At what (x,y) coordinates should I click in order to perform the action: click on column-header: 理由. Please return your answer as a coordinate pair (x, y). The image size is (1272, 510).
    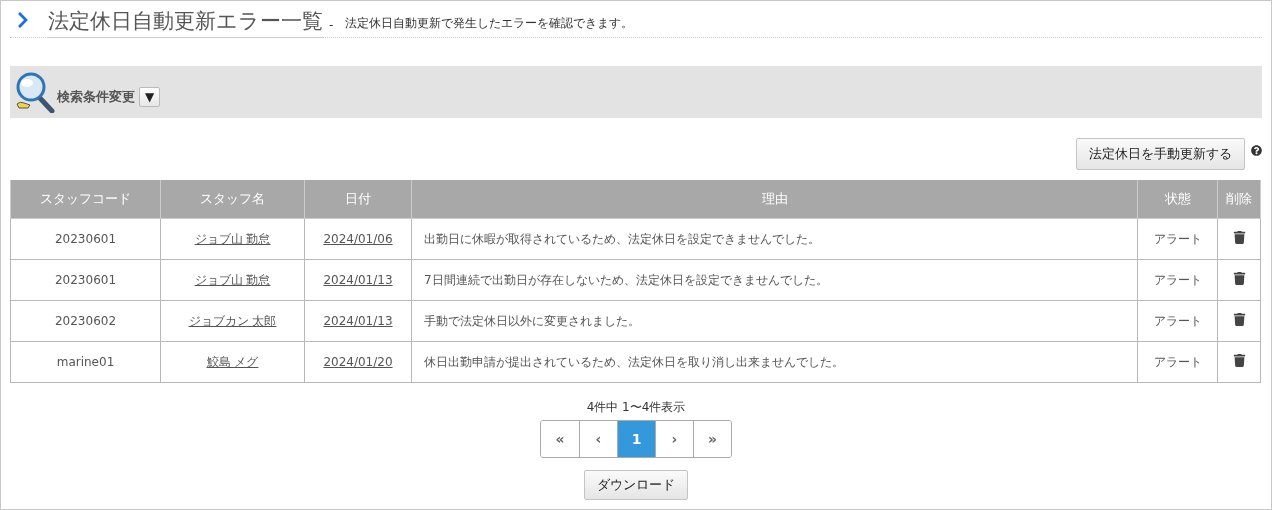
    Looking at the image, I should click on (774, 199).